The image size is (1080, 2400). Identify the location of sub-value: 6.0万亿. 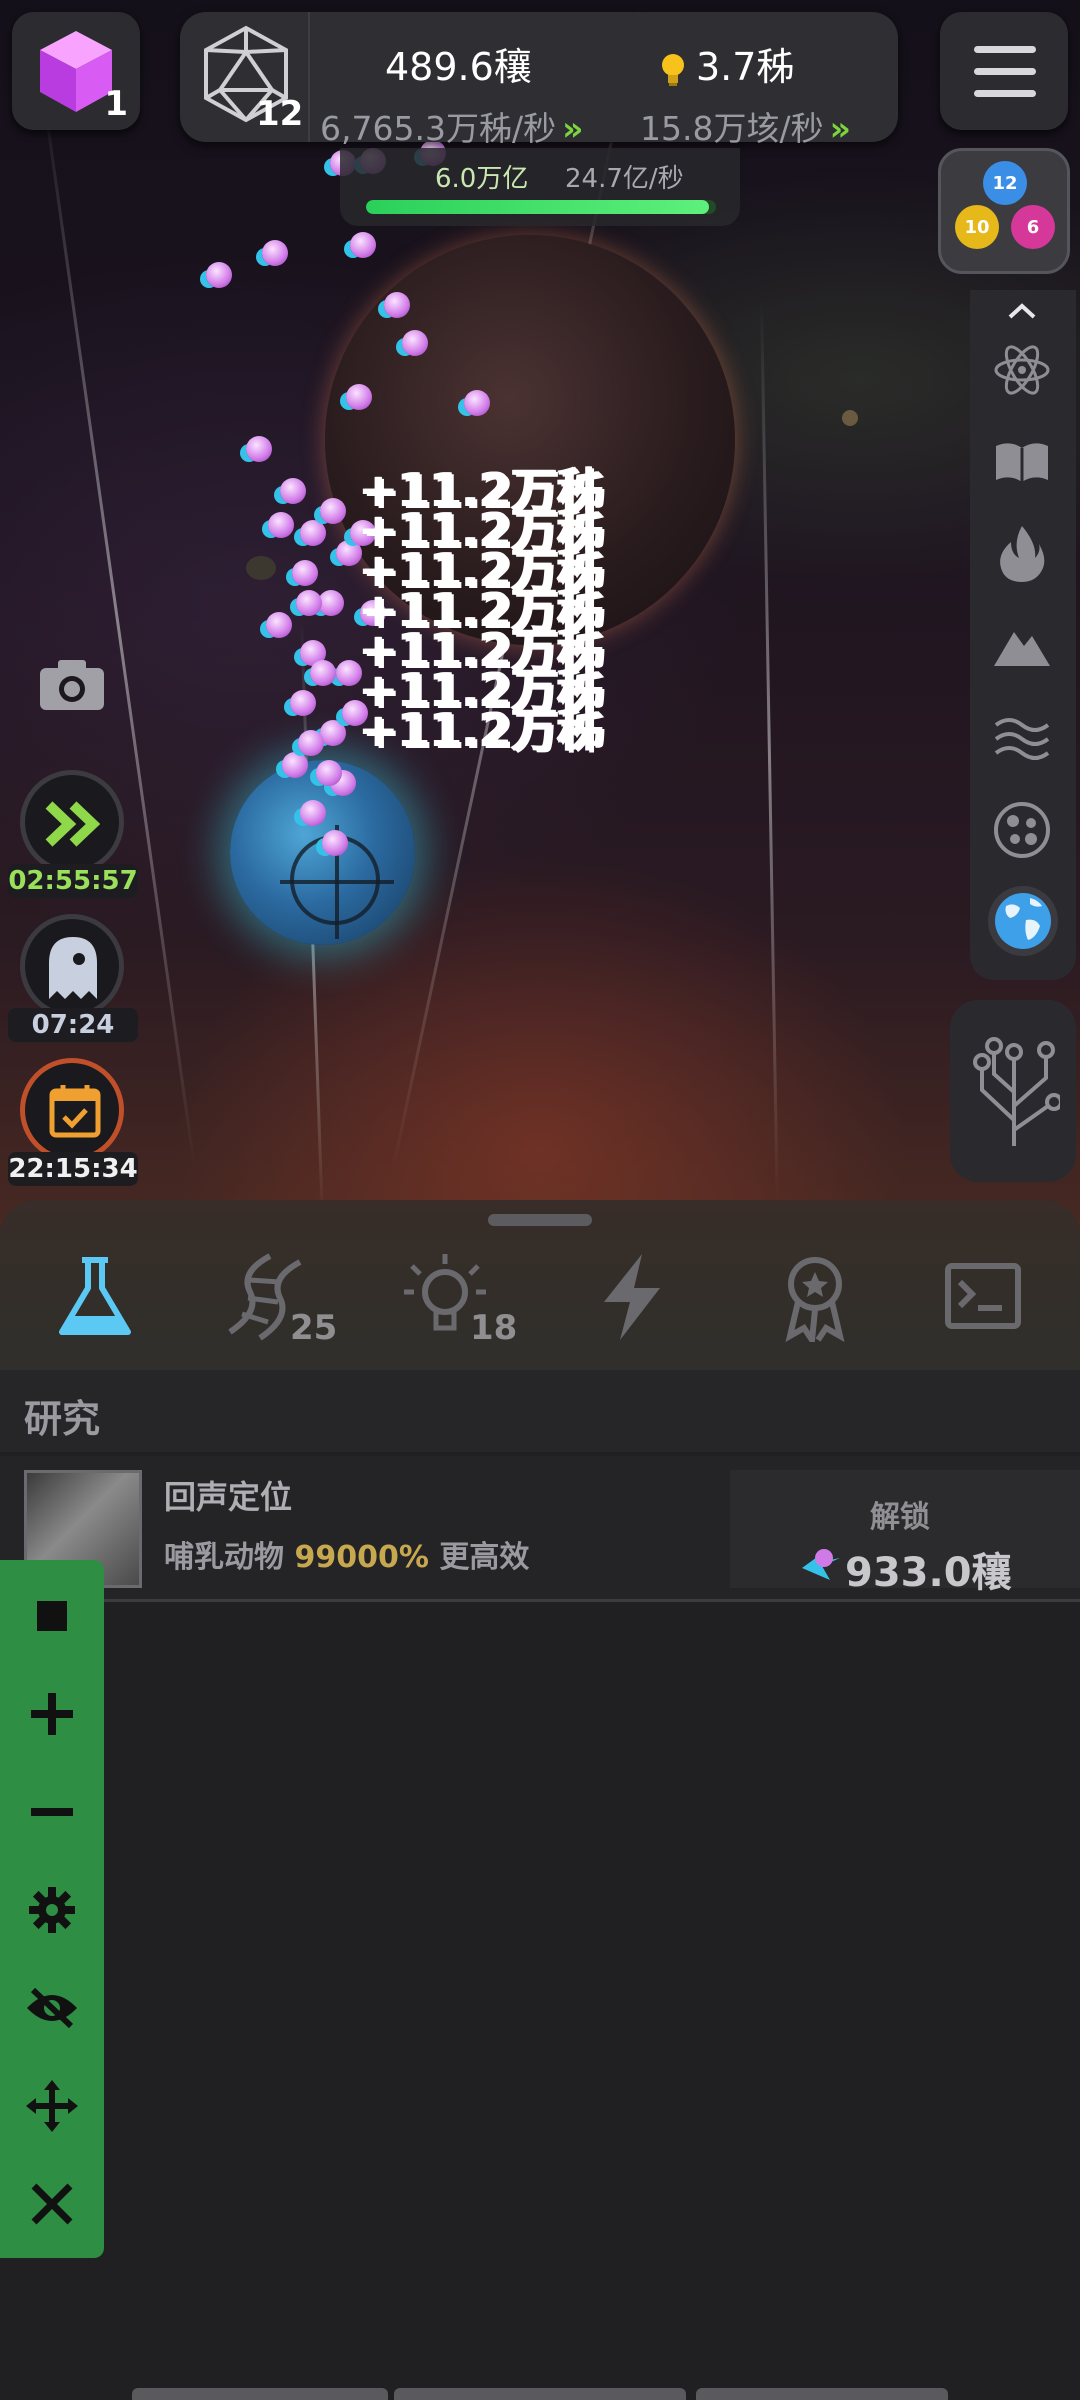
(482, 179).